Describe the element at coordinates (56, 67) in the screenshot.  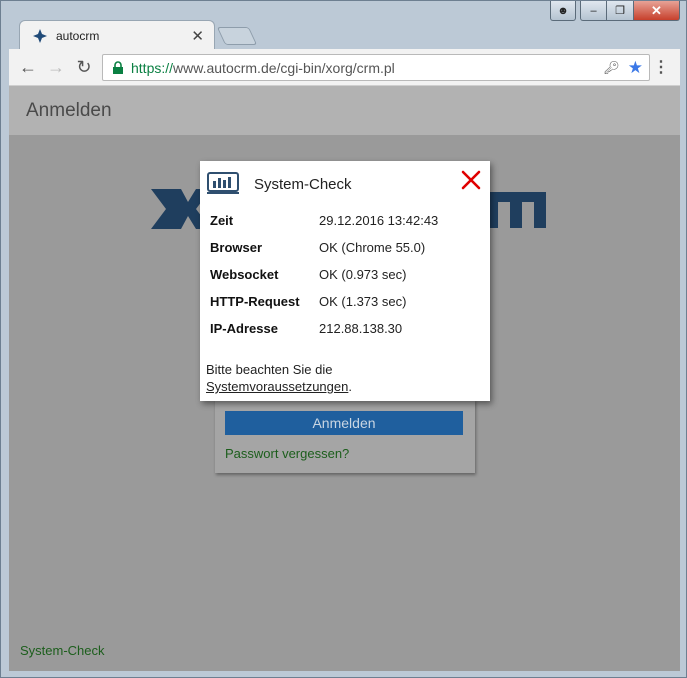
I see `forward-arrow-icon: →` at that location.